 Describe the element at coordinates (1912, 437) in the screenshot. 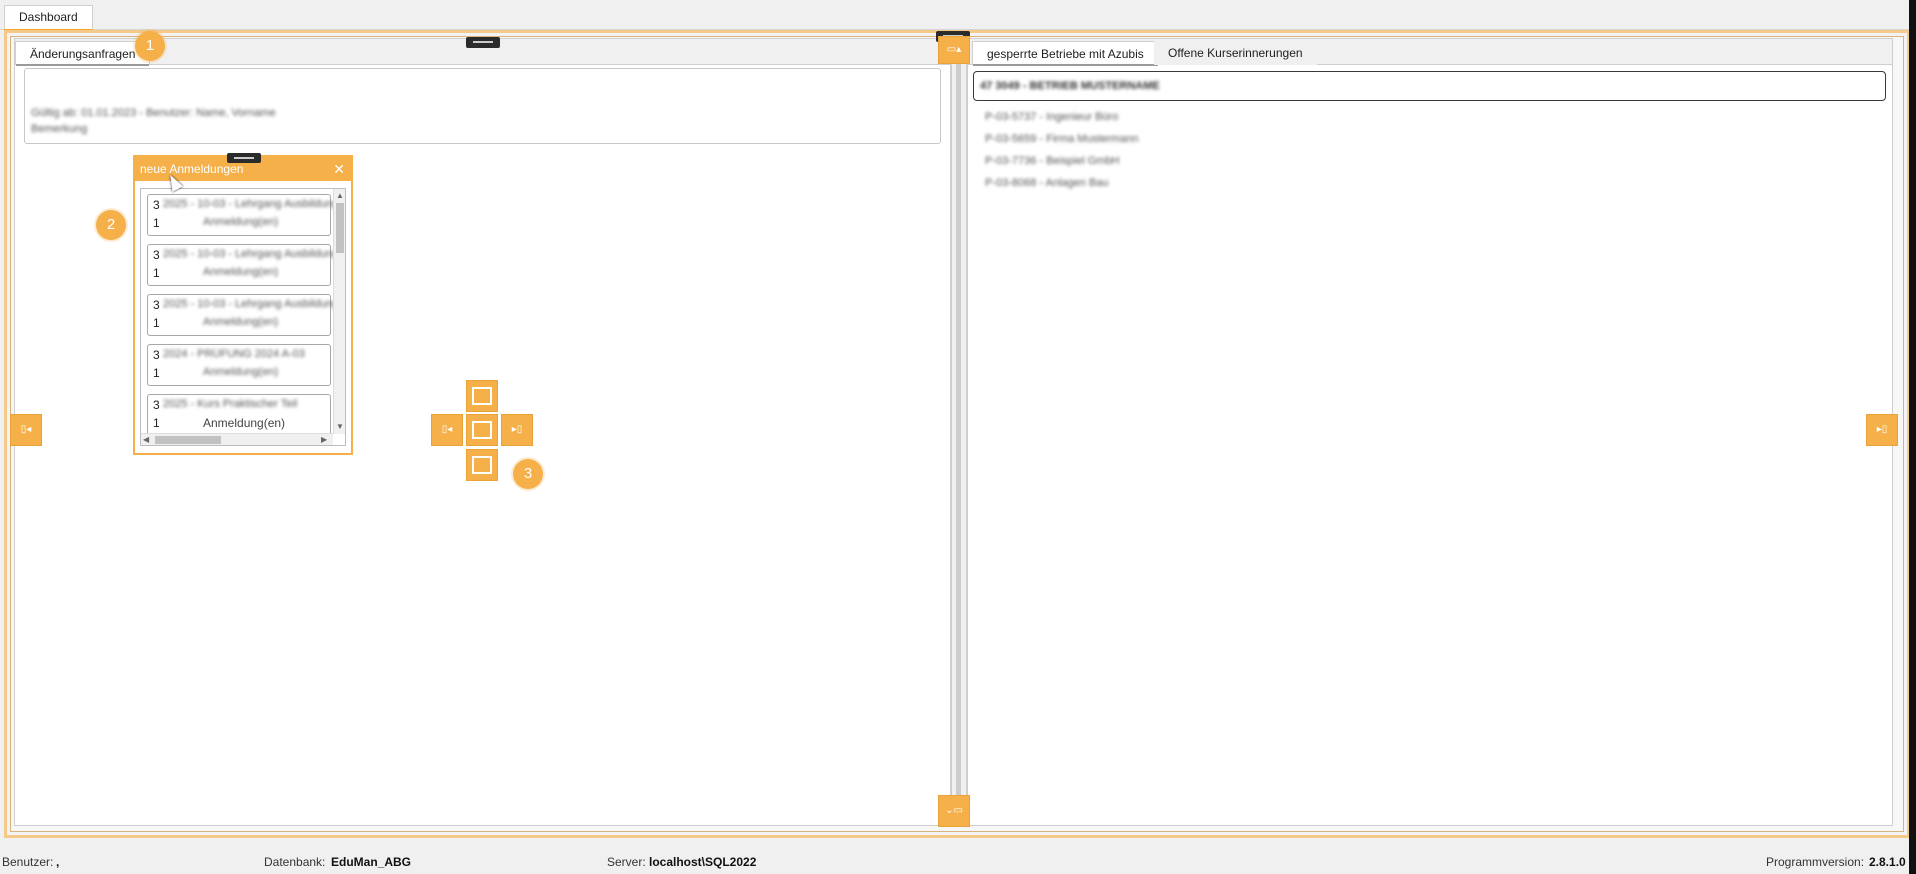

I see `window-edge` at that location.